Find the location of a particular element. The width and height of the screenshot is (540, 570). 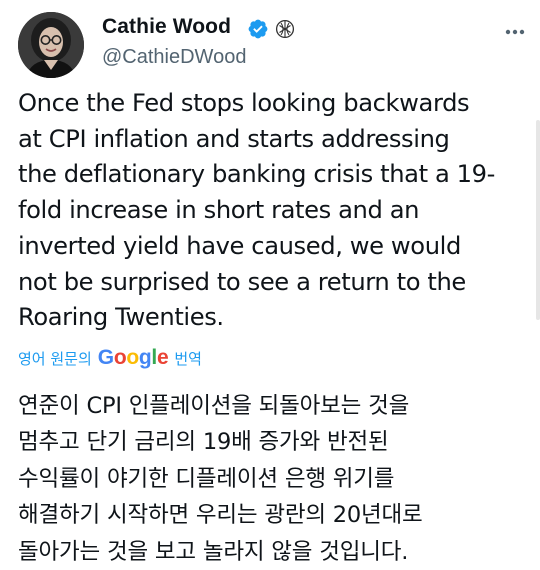

translation-attribution: 영어 원문의 Google 번역 is located at coordinates (110, 358).